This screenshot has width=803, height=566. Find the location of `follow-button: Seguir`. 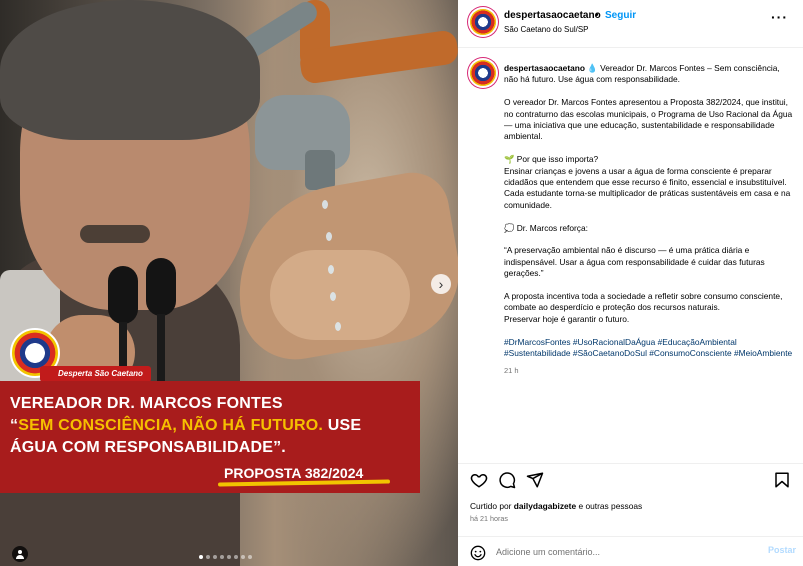

follow-button: Seguir is located at coordinates (620, 15).